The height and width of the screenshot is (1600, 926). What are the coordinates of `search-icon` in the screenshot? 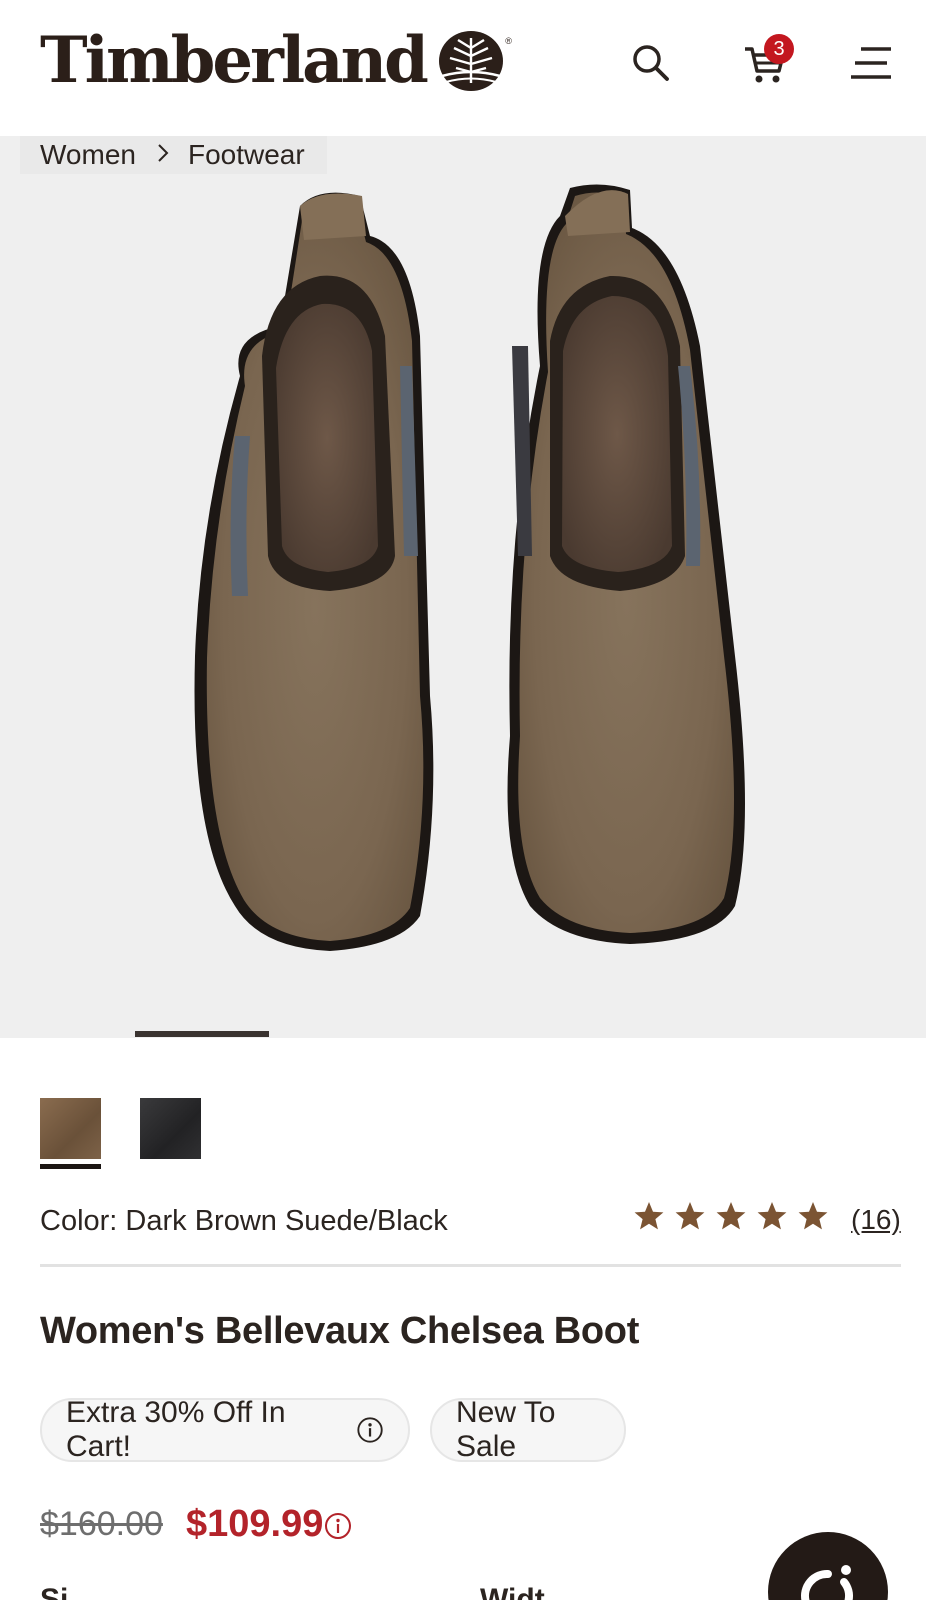 It's located at (651, 63).